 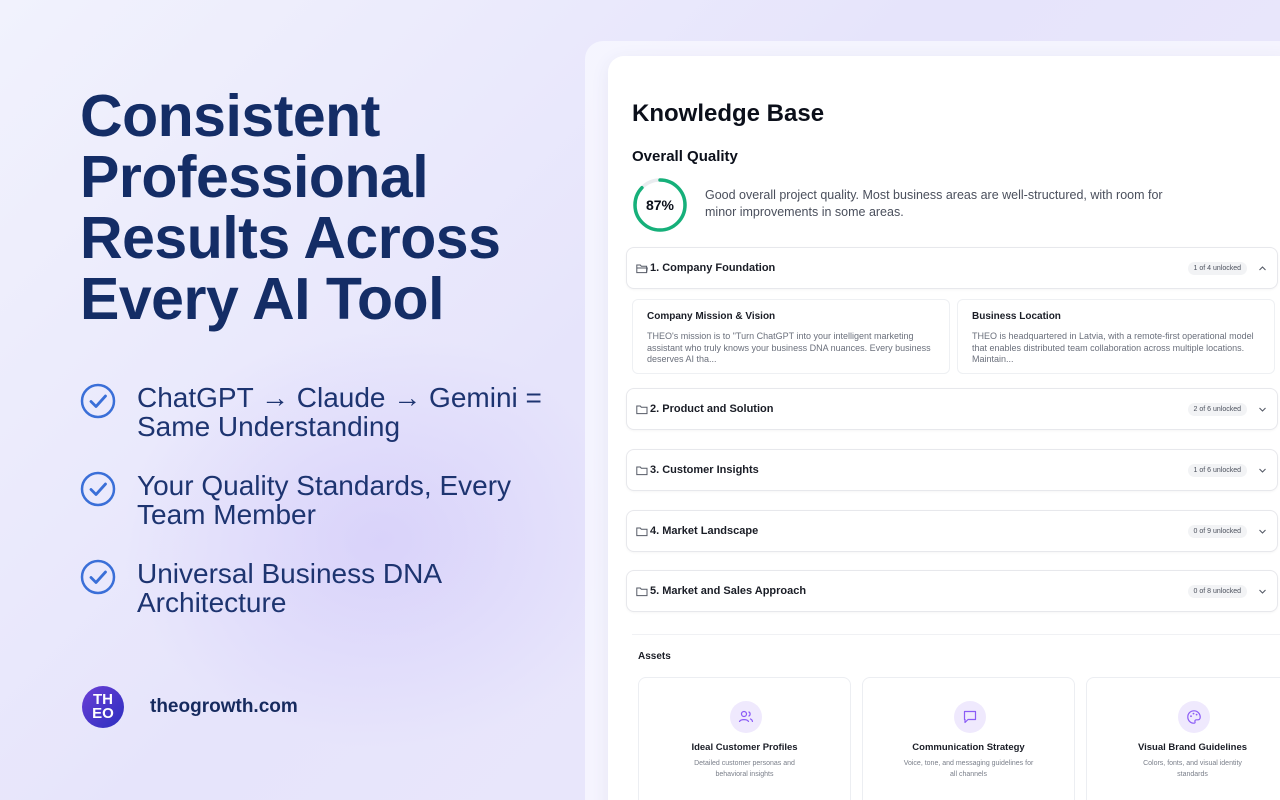 What do you see at coordinates (713, 268) in the screenshot?
I see `section-title: 1. Company Foundation` at bounding box center [713, 268].